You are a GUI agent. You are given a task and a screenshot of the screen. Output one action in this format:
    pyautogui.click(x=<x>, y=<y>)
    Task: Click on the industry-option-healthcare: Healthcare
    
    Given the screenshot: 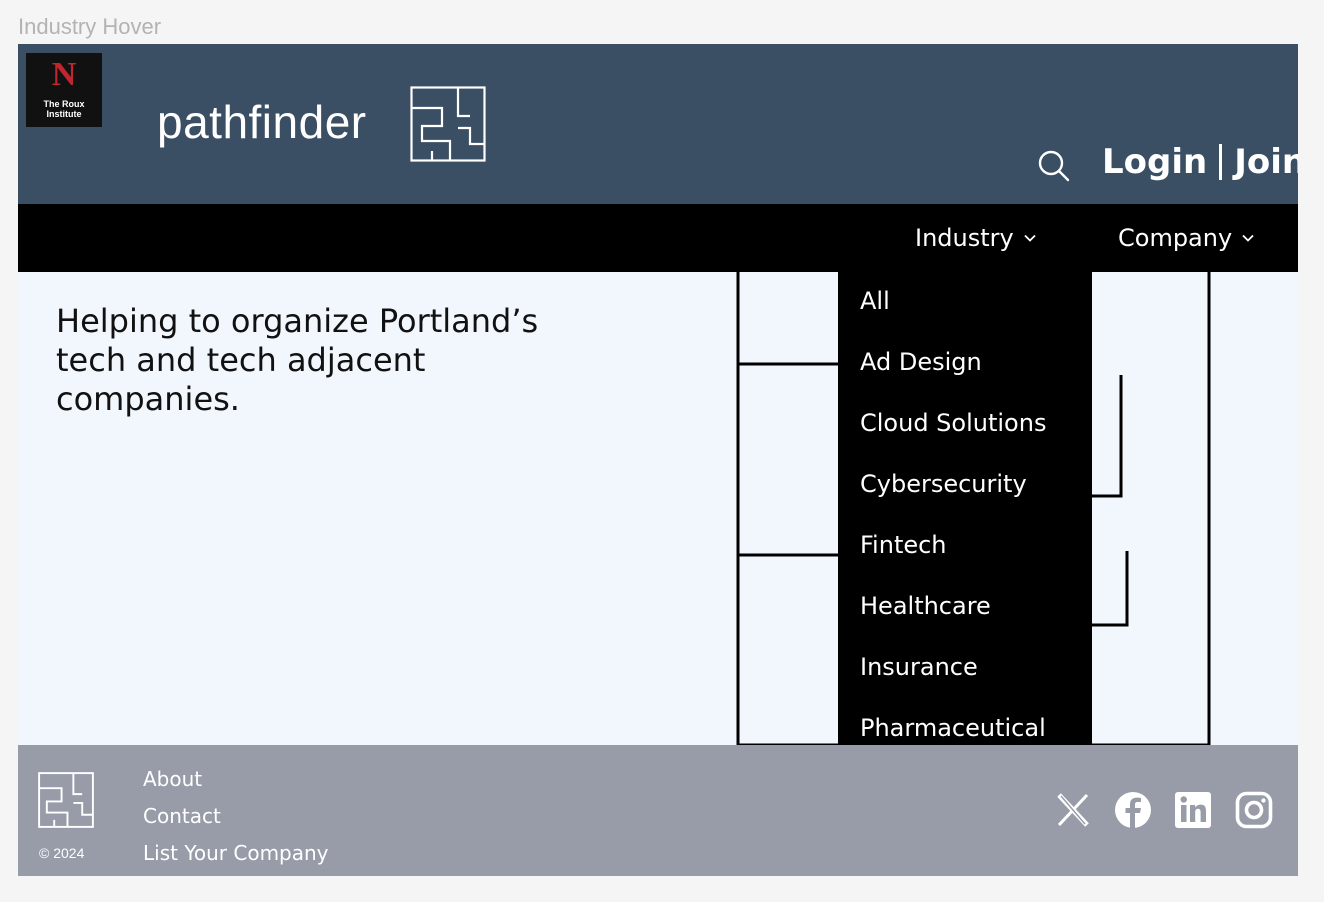 What is the action you would take?
    pyautogui.click(x=925, y=606)
    